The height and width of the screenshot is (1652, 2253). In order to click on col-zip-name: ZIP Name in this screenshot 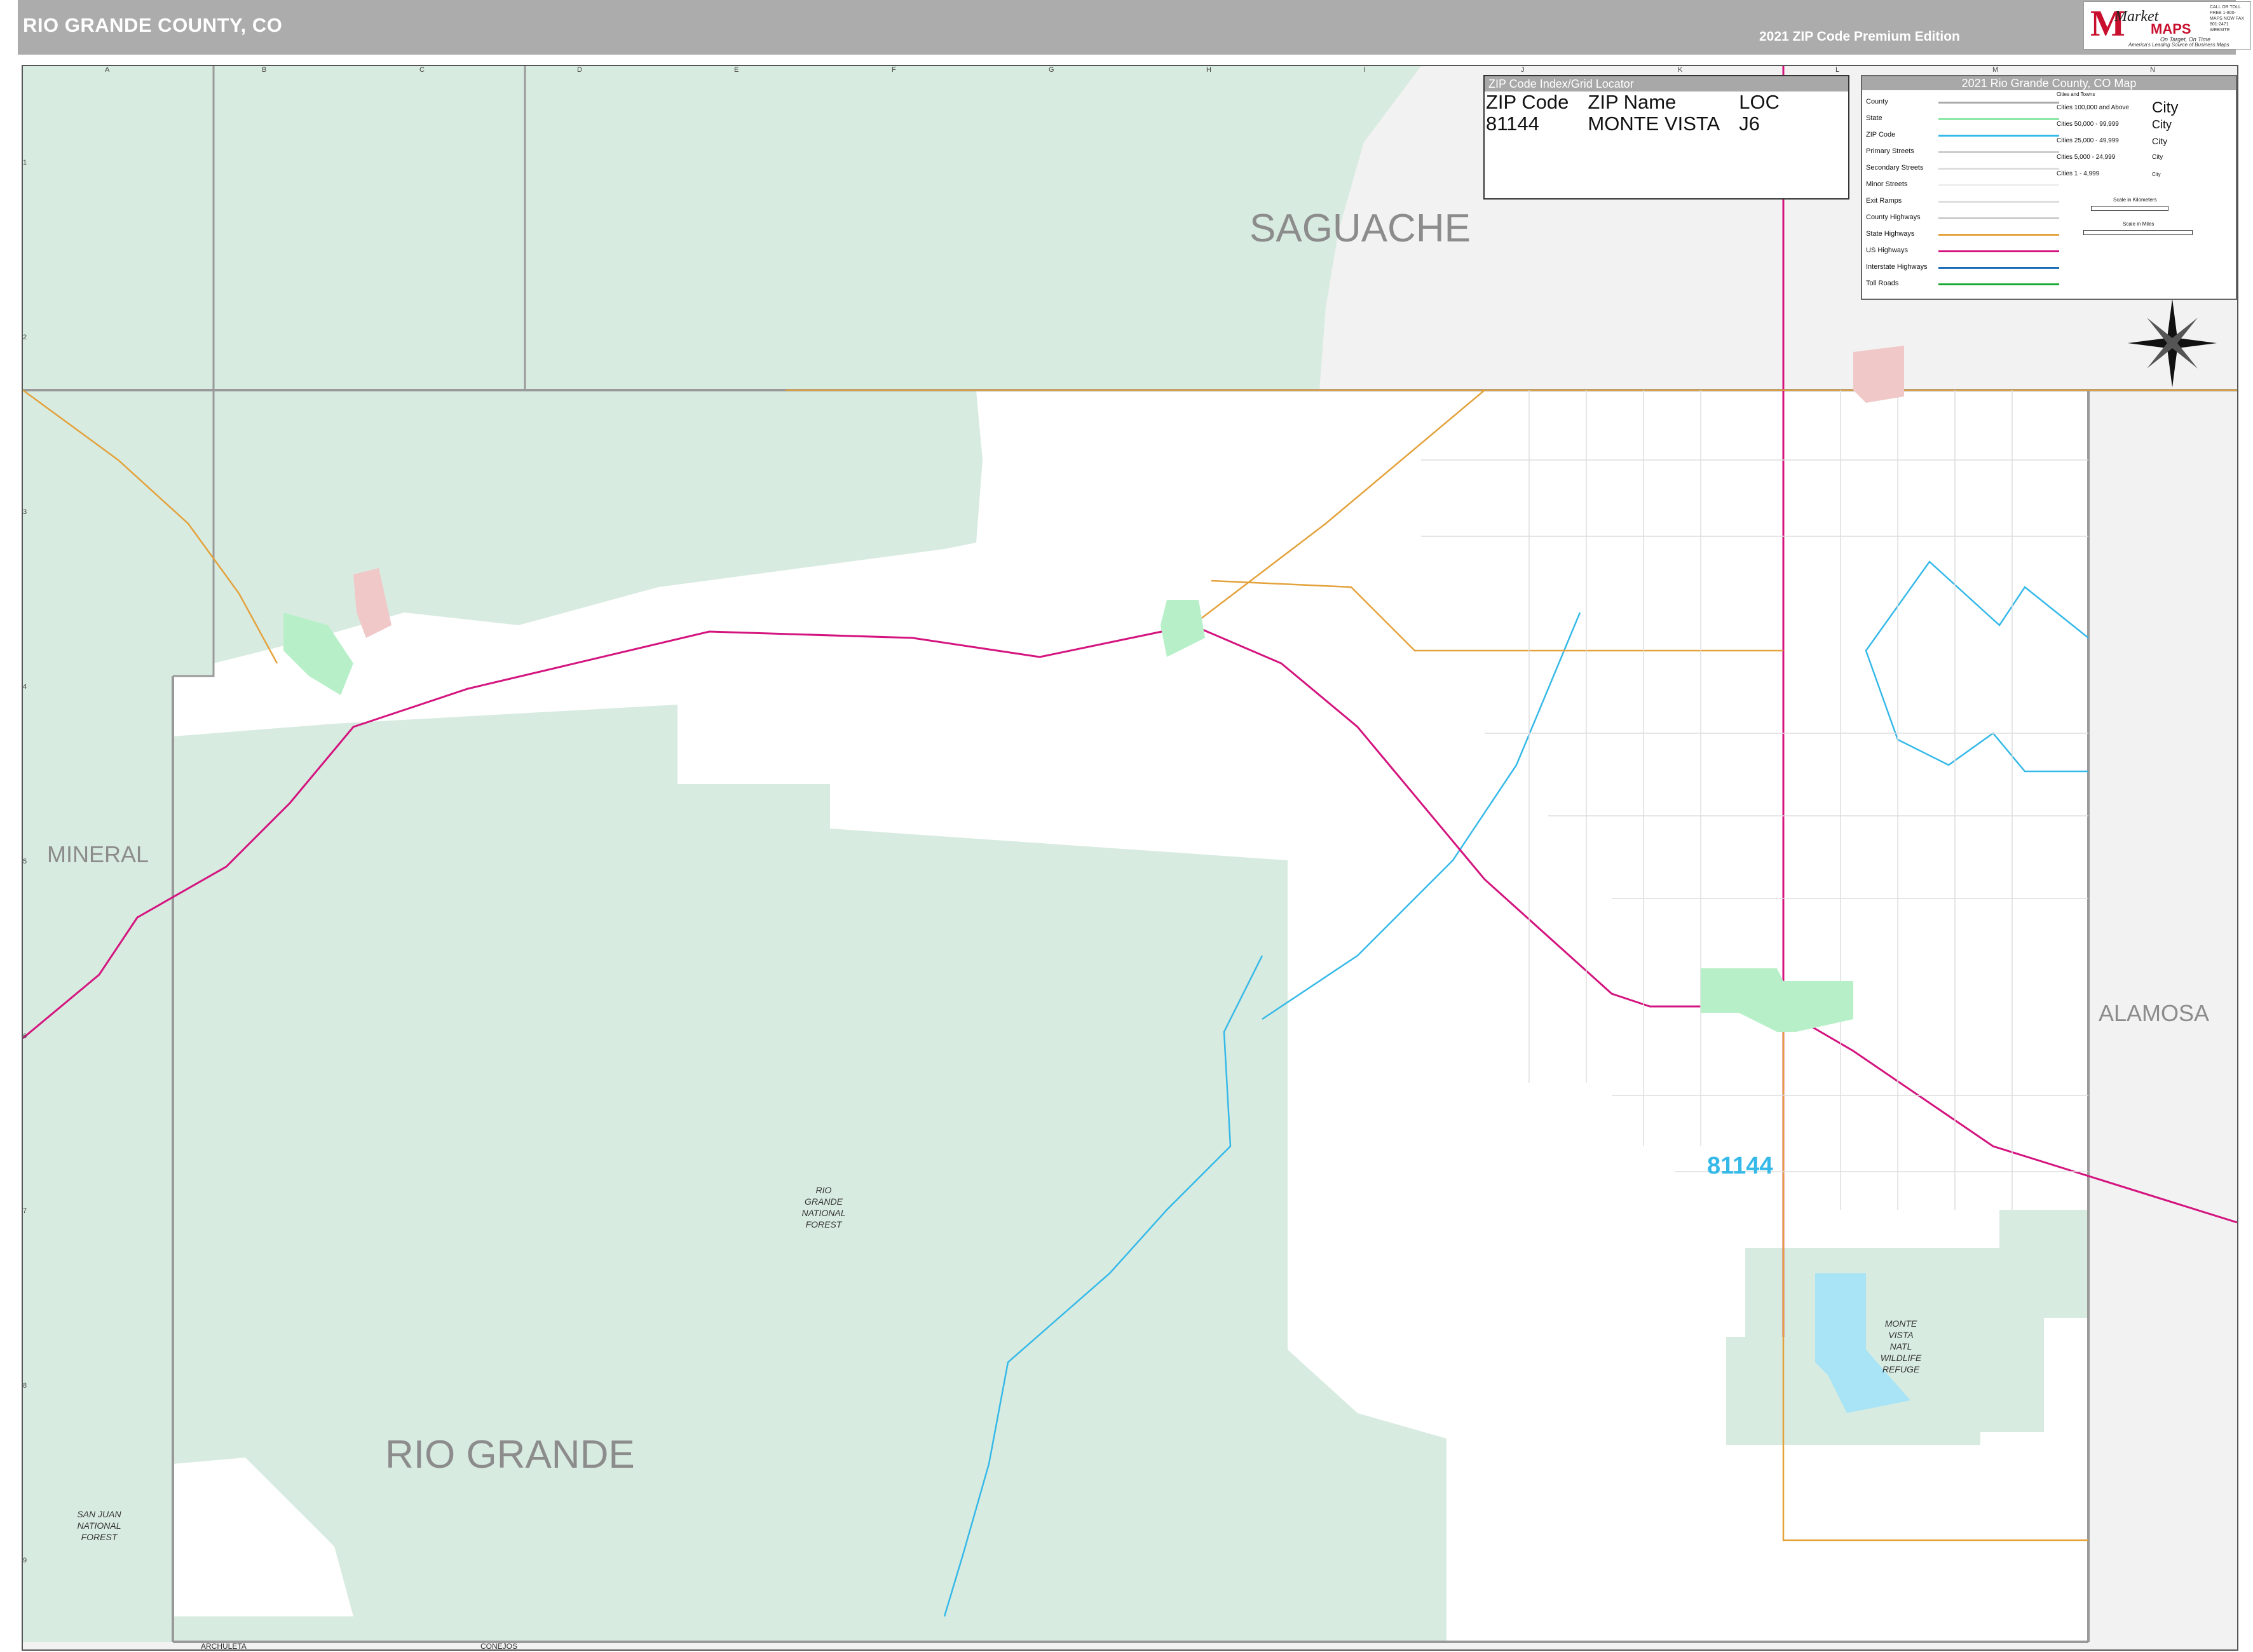, I will do `click(1632, 102)`.